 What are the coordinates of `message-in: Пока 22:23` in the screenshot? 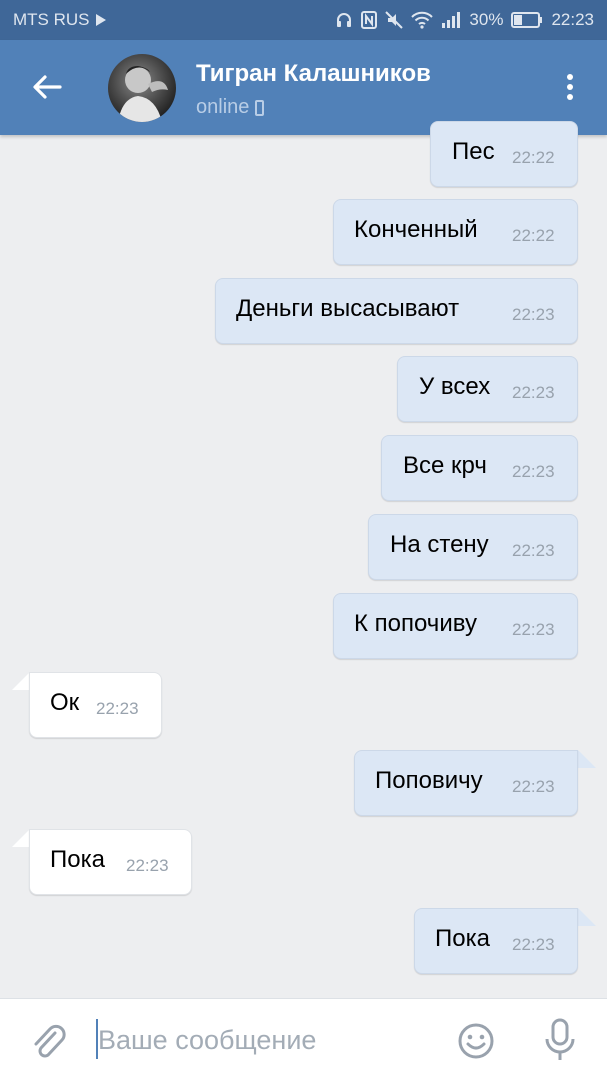 It's located at (110, 862).